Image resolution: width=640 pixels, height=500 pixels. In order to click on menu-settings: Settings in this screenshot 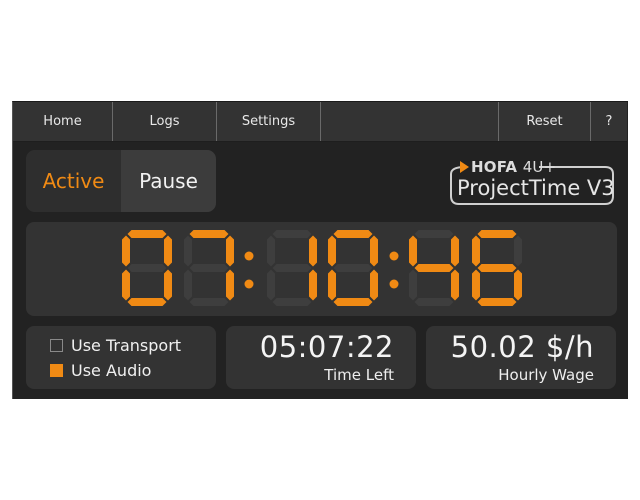, I will do `click(269, 121)`.